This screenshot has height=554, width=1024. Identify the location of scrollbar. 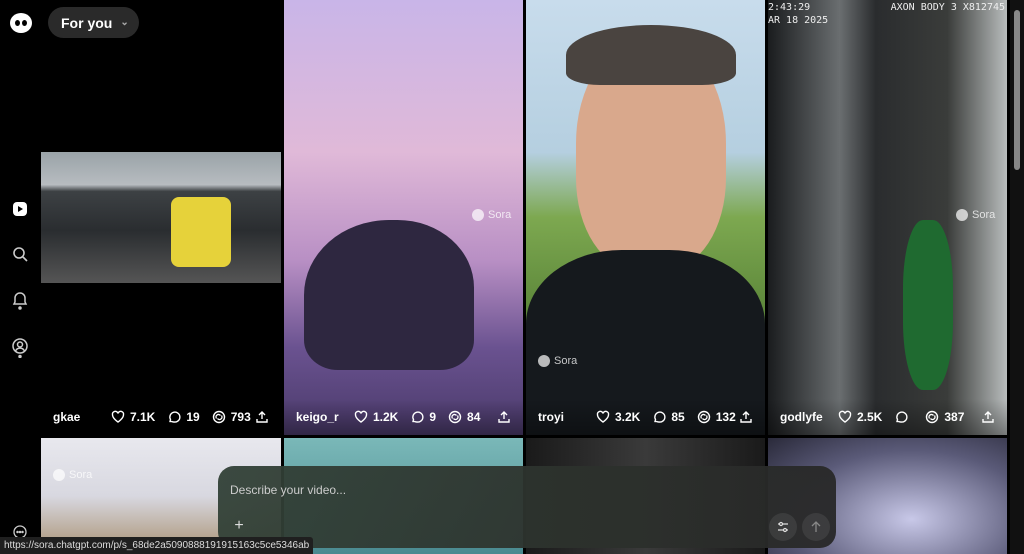
(1017, 277).